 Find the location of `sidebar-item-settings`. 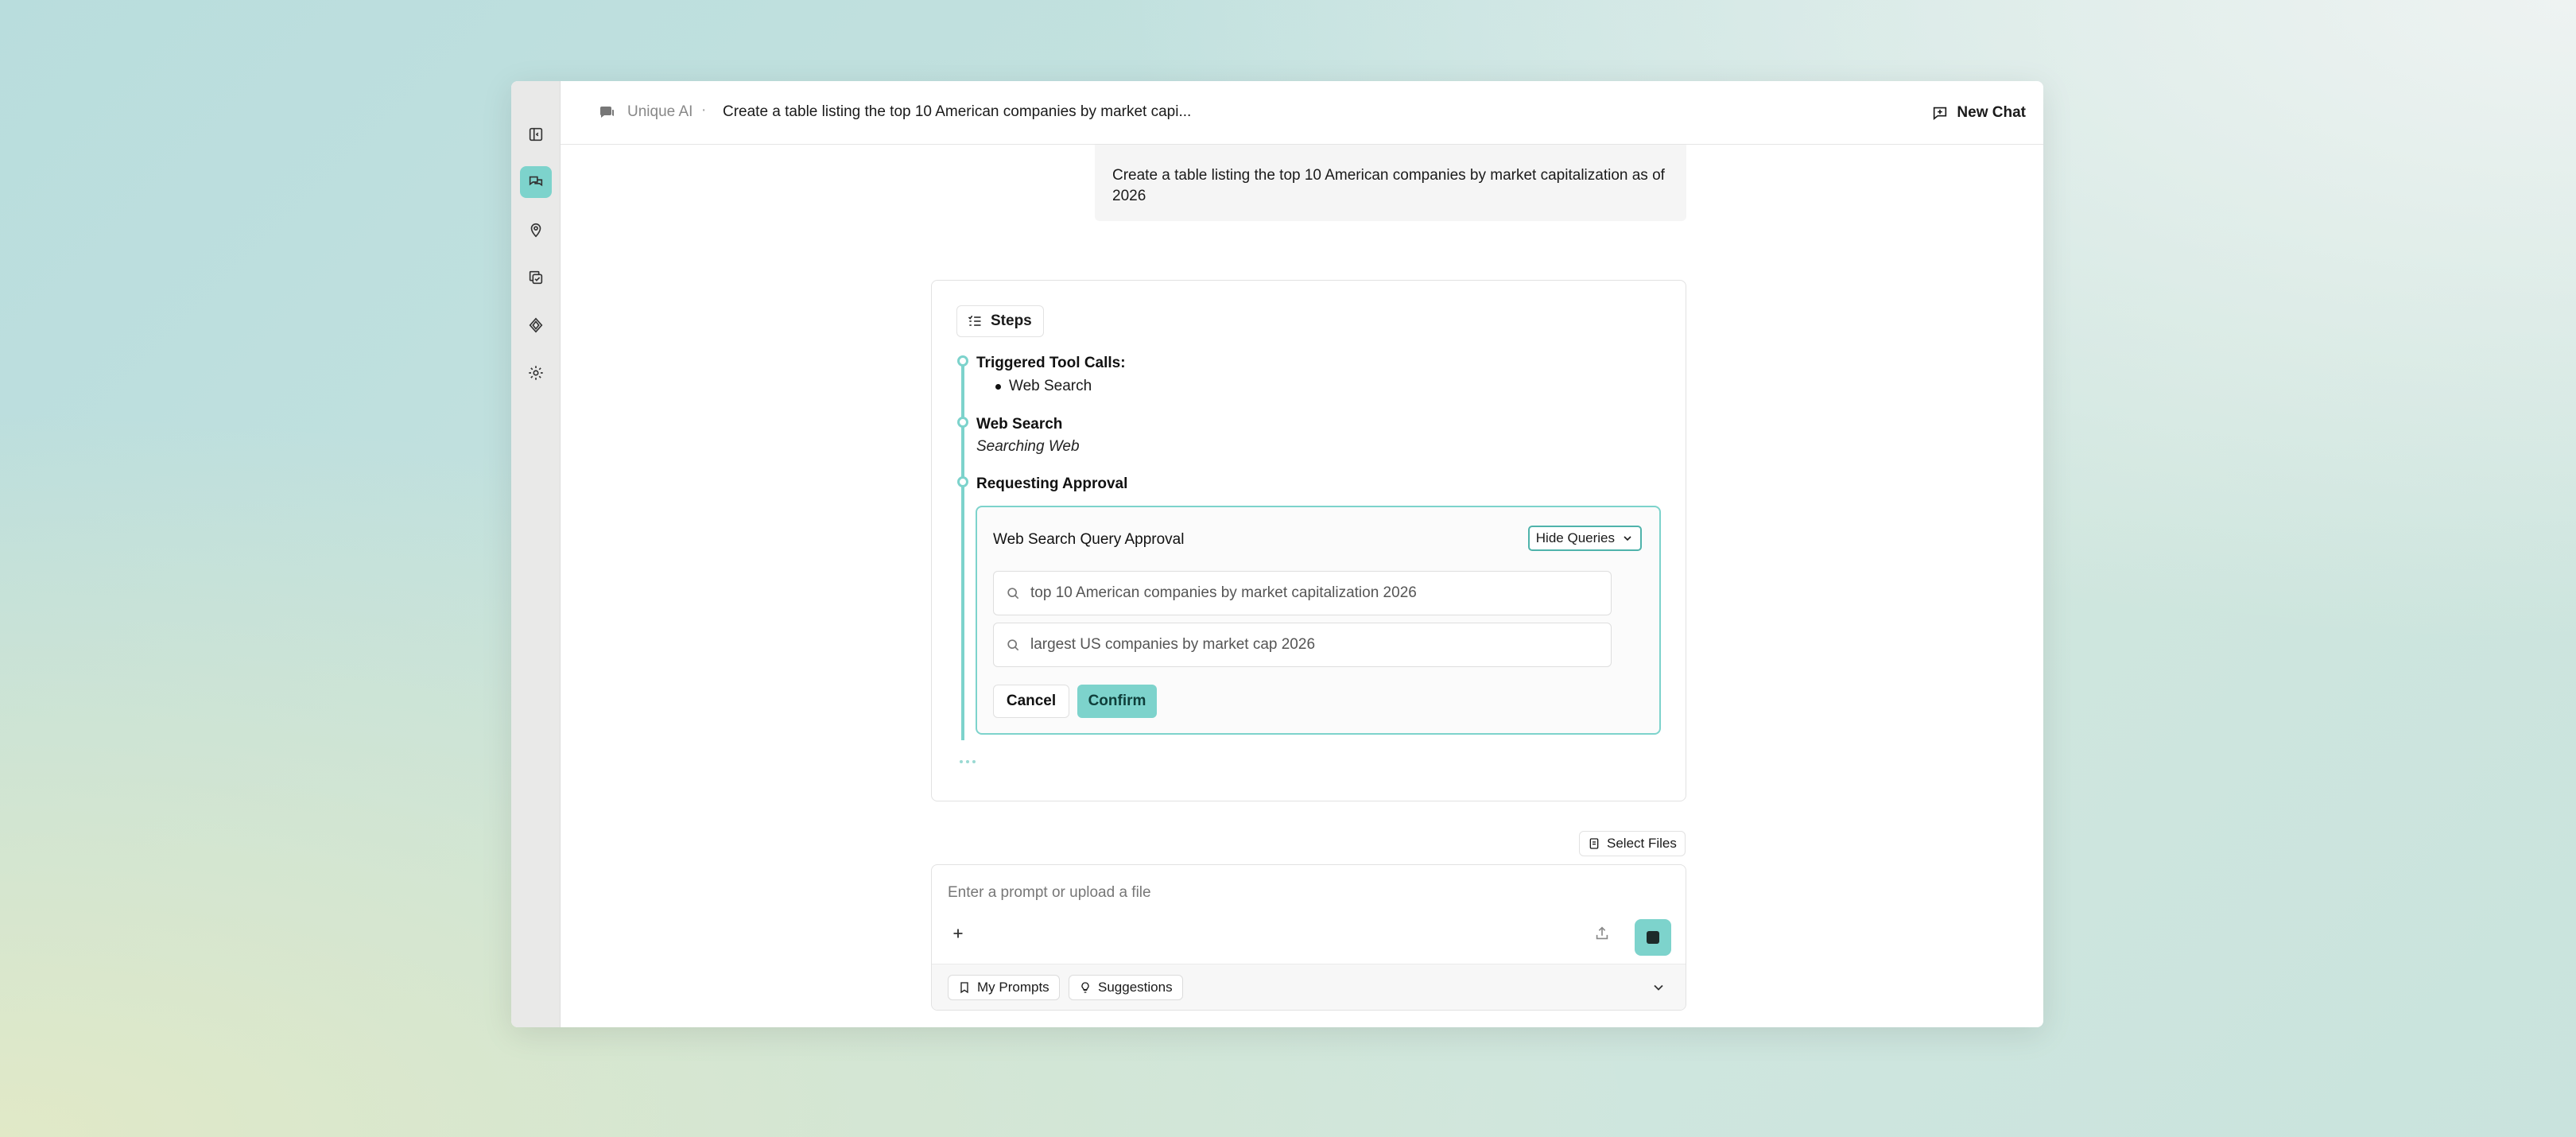

sidebar-item-settings is located at coordinates (536, 373).